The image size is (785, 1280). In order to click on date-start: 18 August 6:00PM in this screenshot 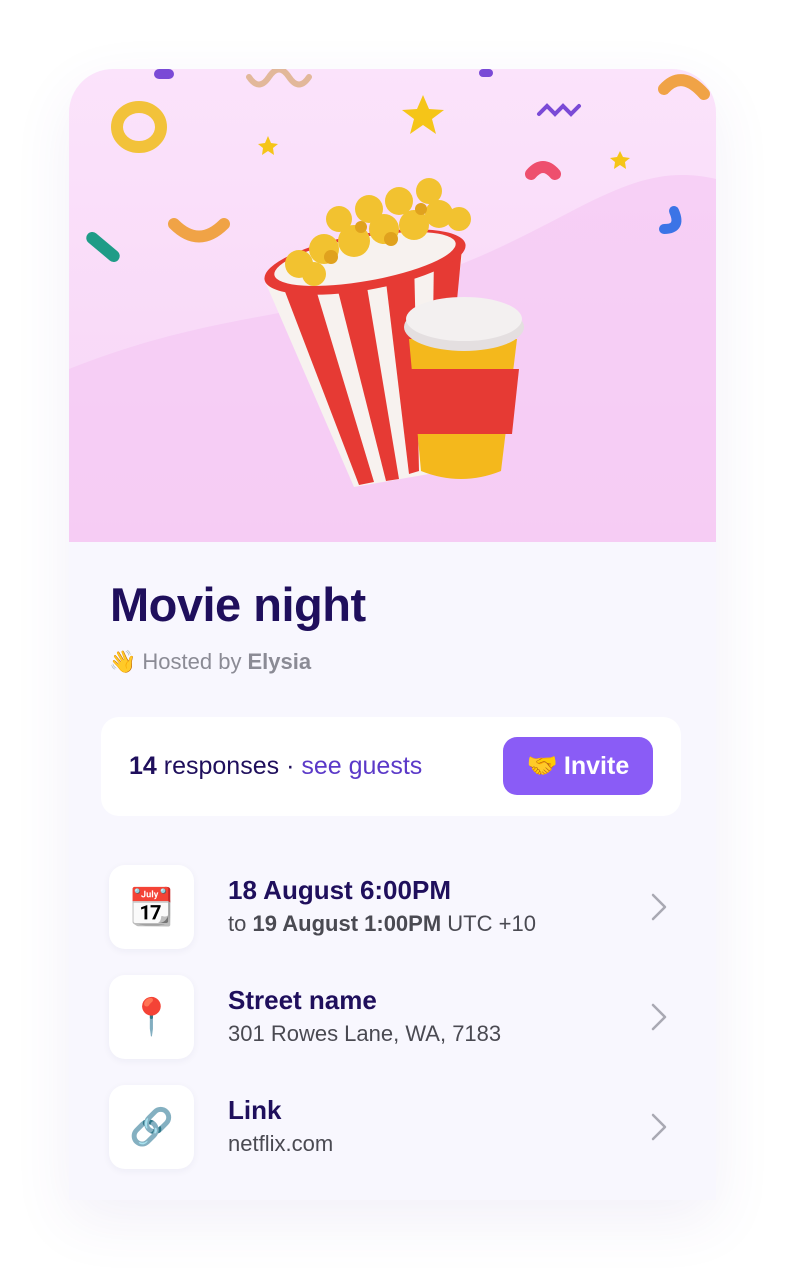, I will do `click(339, 890)`.